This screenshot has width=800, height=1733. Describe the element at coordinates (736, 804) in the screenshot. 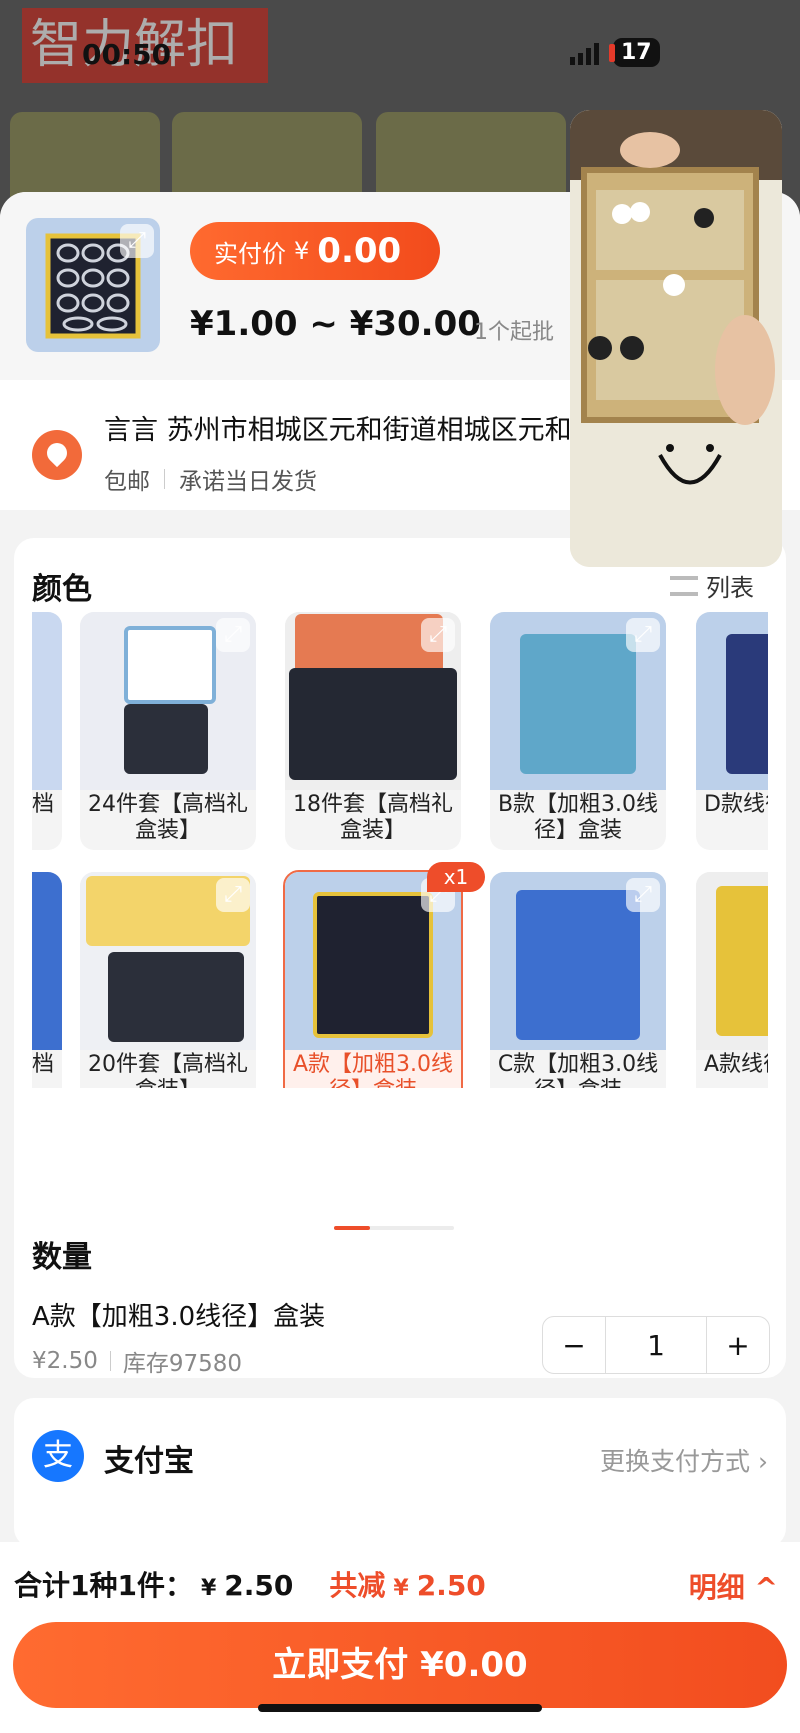

I see `color-option-label: D款线径` at that location.